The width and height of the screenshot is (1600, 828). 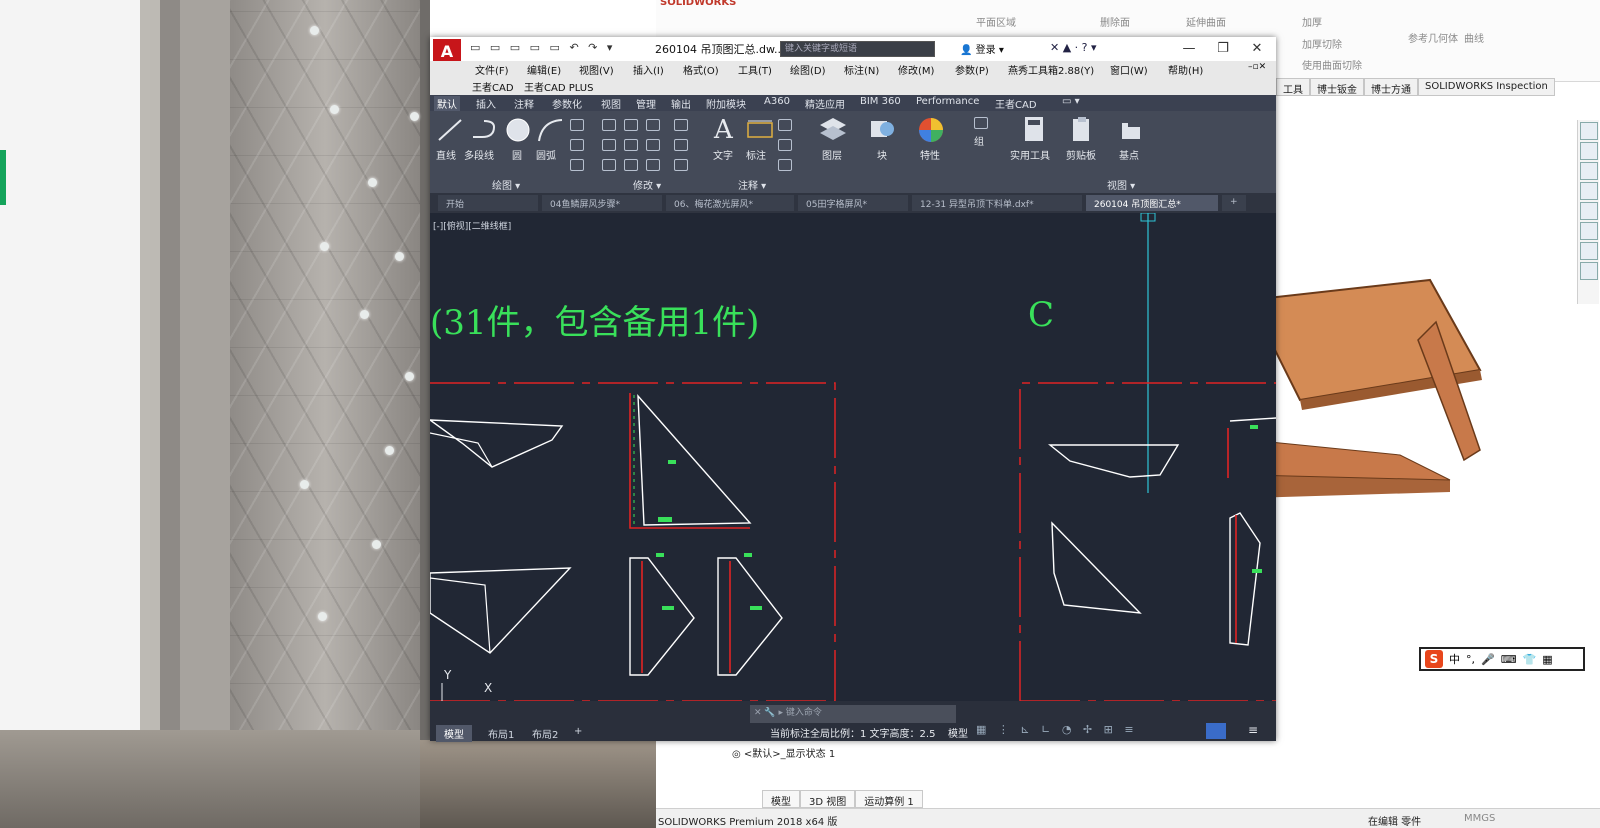 What do you see at coordinates (446, 154) in the screenshot?
I see `line-tool: 直线` at bounding box center [446, 154].